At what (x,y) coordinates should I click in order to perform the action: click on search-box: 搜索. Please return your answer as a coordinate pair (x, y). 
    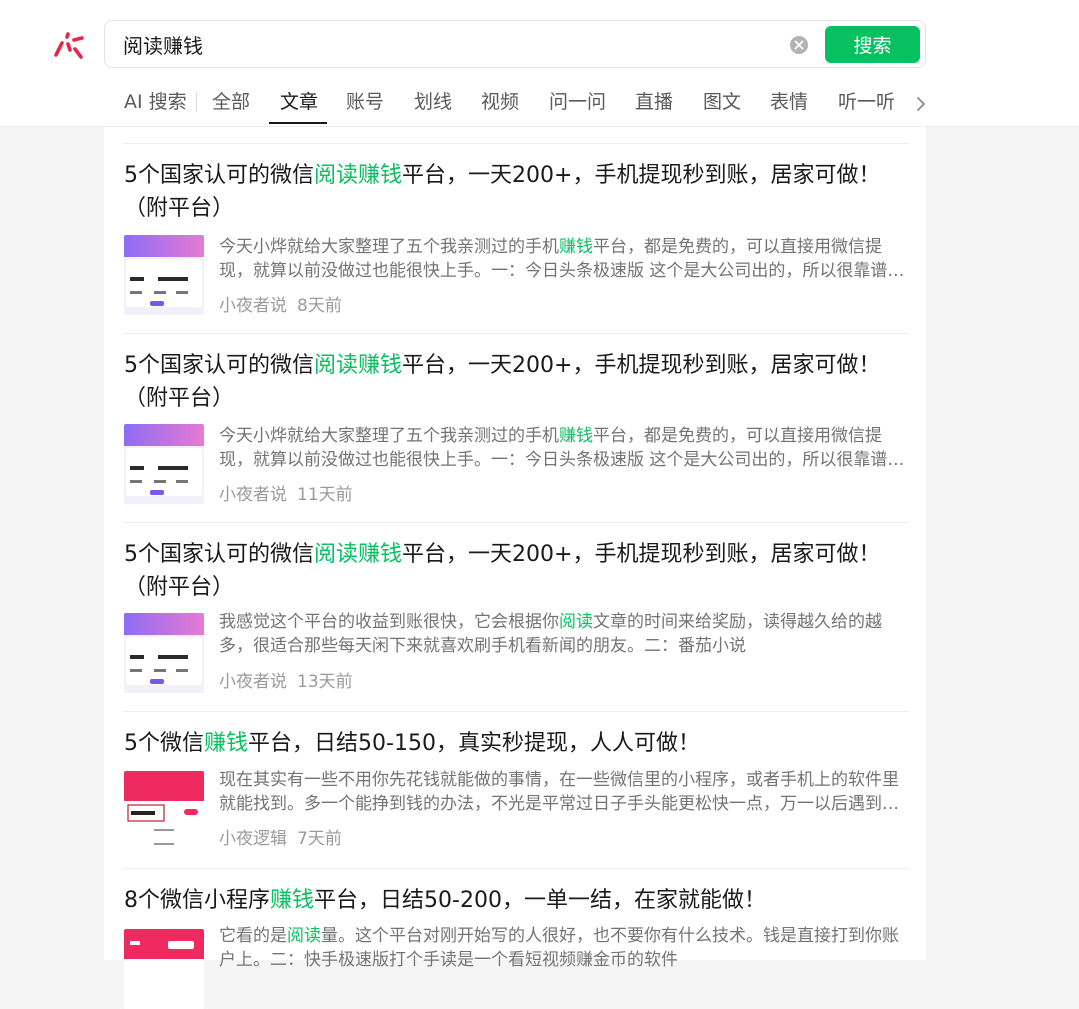
    Looking at the image, I should click on (515, 44).